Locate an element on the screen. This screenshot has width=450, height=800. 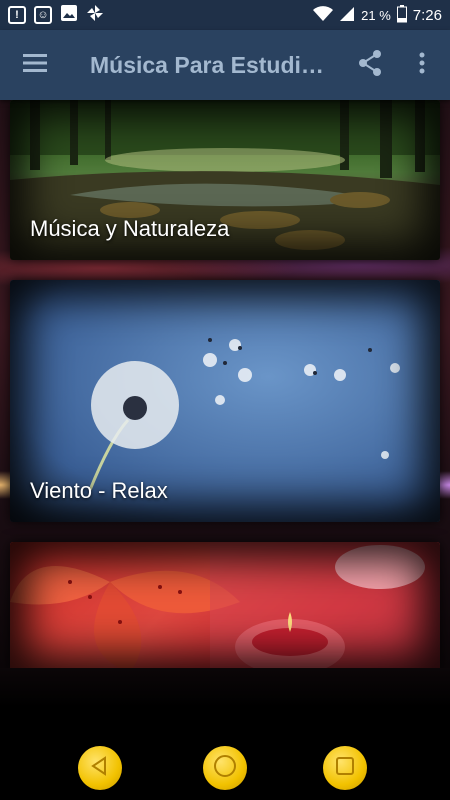
home-circle-icon is located at coordinates (225, 768).